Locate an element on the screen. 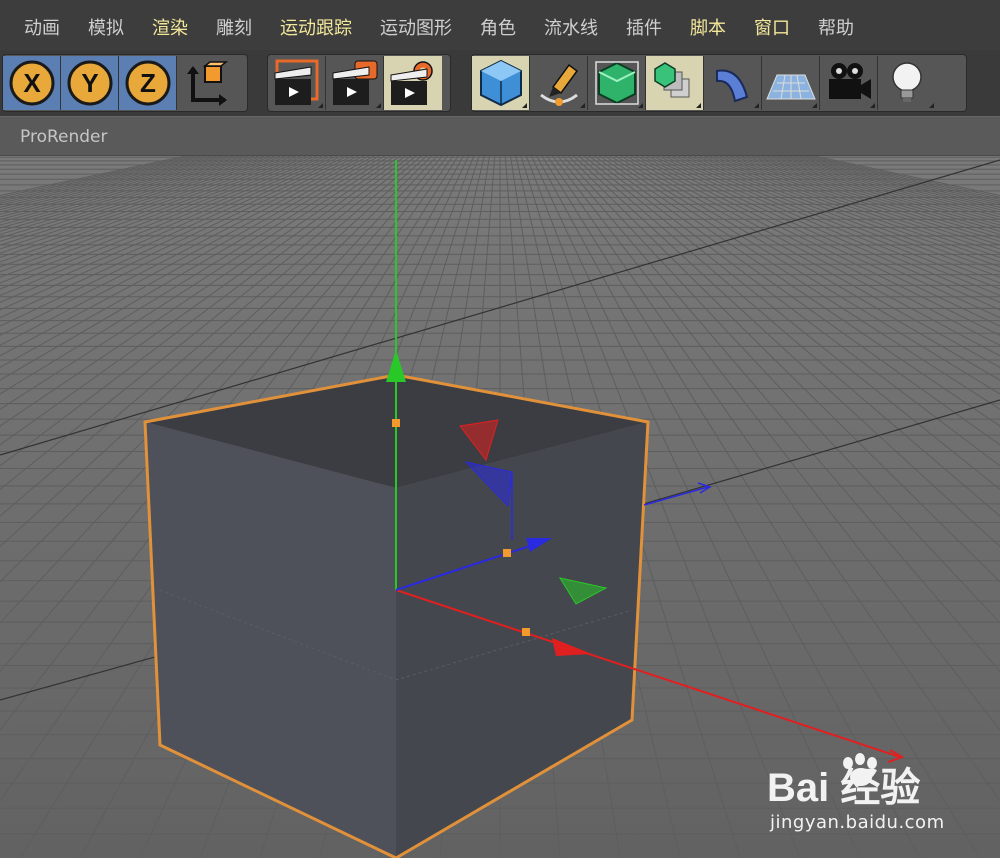  x-axis-icon: X is located at coordinates (31, 83).